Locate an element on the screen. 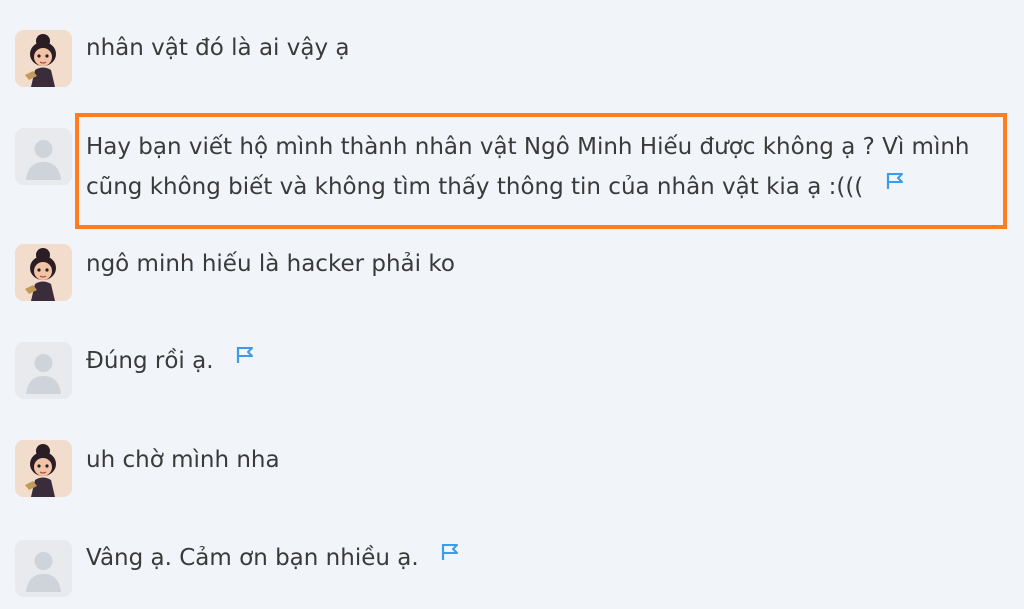 This screenshot has width=1024, height=609. message-text: Đúng rồi ạ. is located at coordinates (170, 361).